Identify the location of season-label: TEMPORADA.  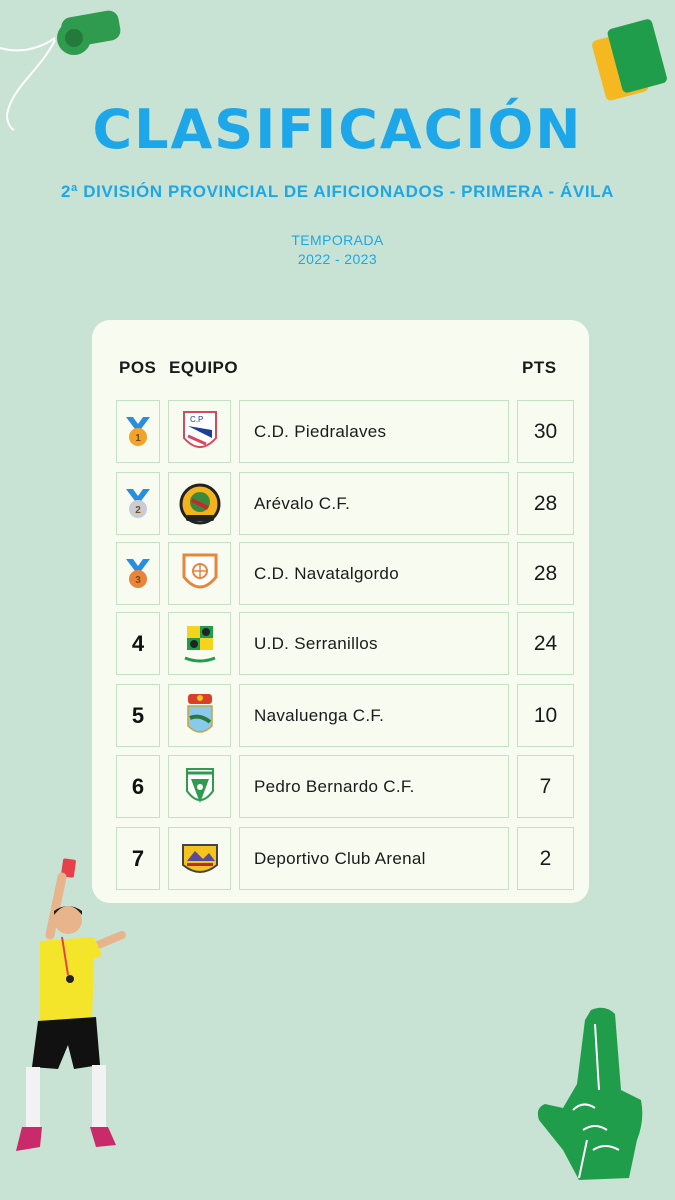
(337, 240).